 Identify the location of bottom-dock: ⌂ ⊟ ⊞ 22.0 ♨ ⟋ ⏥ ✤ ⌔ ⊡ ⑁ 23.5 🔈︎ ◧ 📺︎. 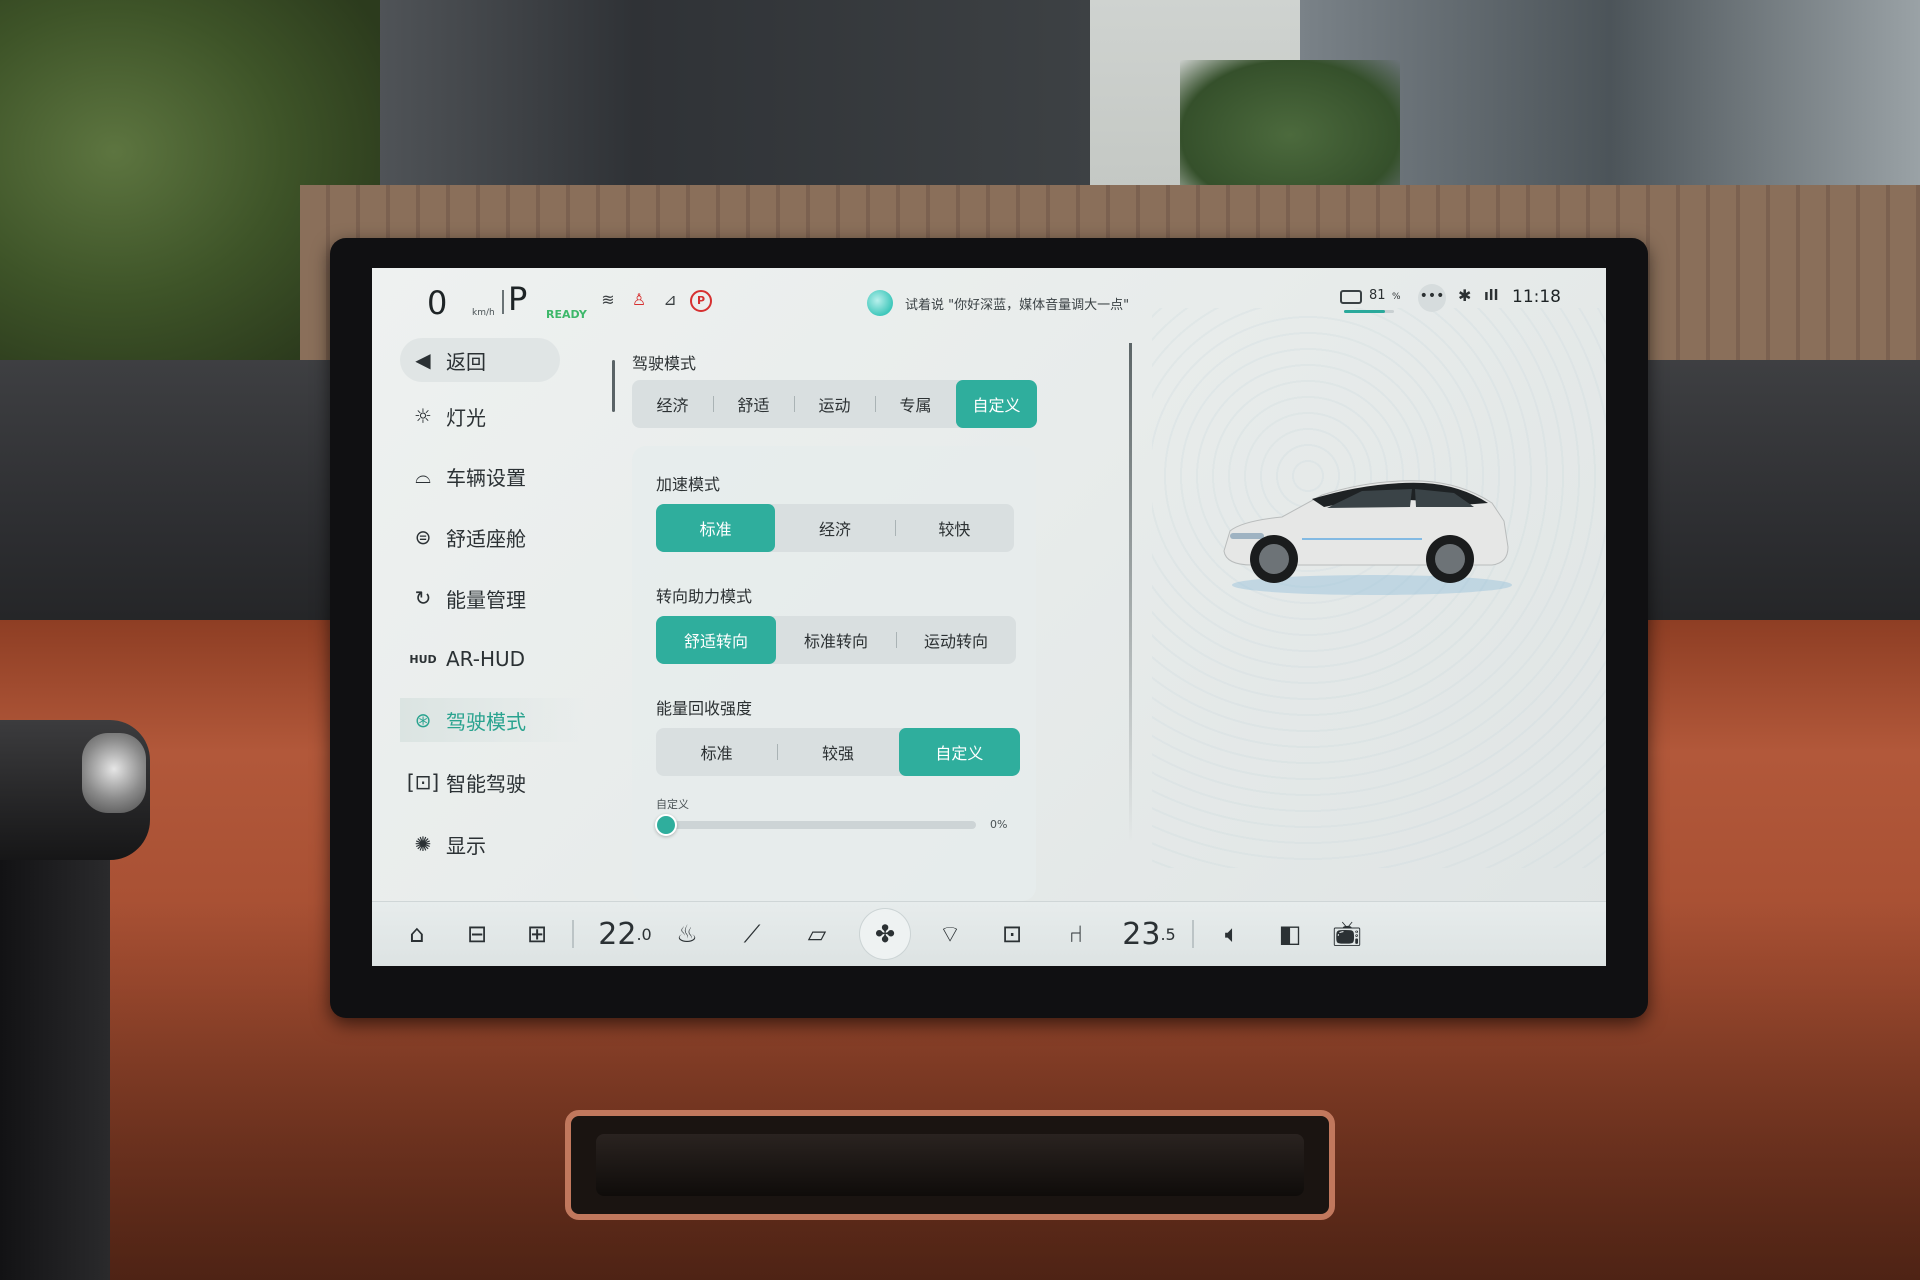
(989, 933).